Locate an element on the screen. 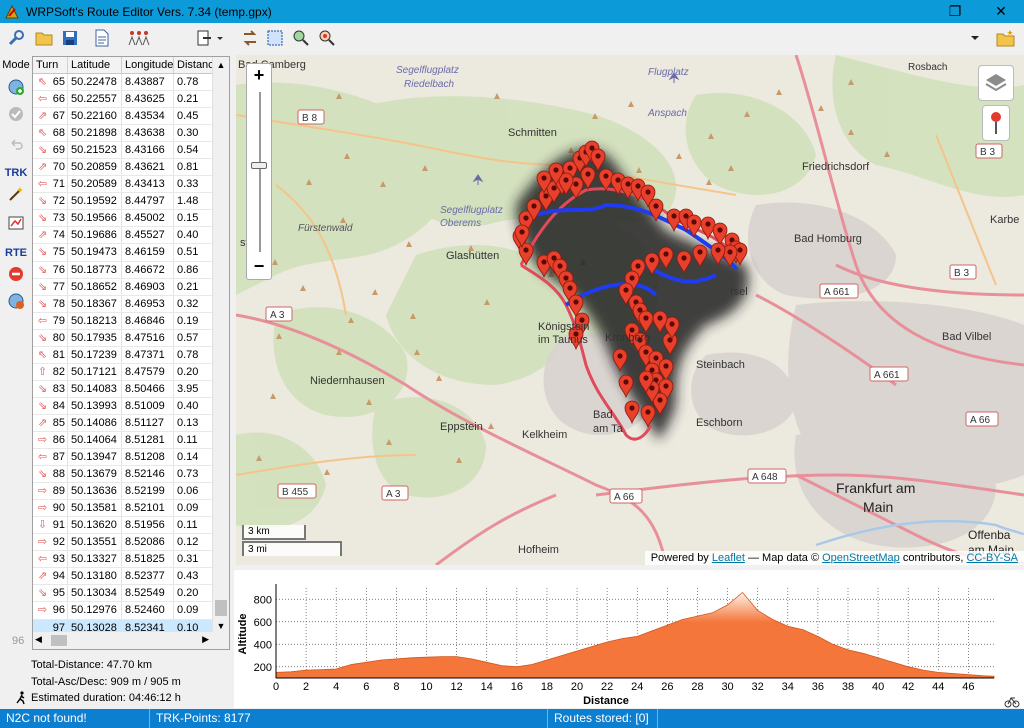  table-row: ⇖ 68 50.21898 8.43638 0.30 is located at coordinates (131, 134).